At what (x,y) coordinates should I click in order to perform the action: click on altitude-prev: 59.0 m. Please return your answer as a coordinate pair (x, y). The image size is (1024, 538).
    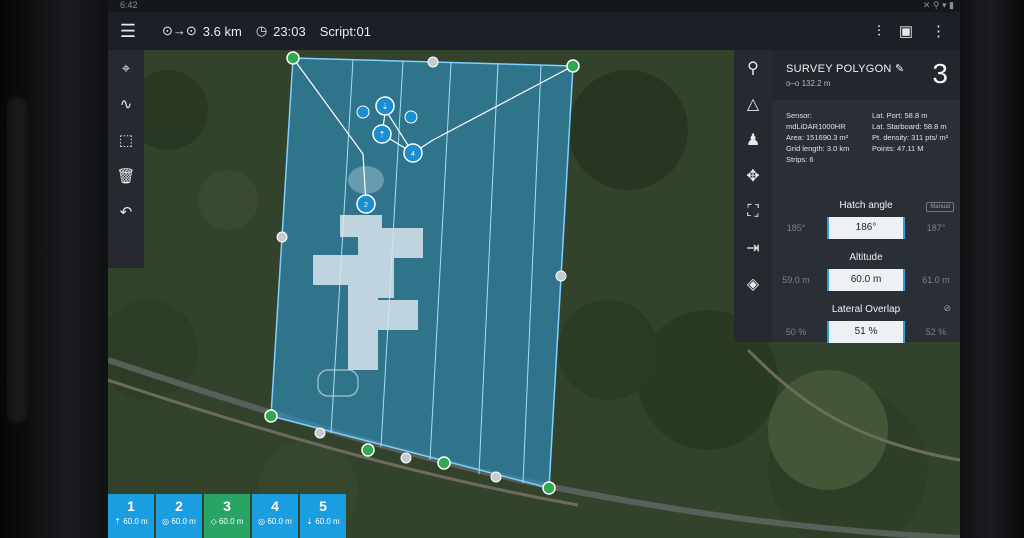
    Looking at the image, I should click on (796, 280).